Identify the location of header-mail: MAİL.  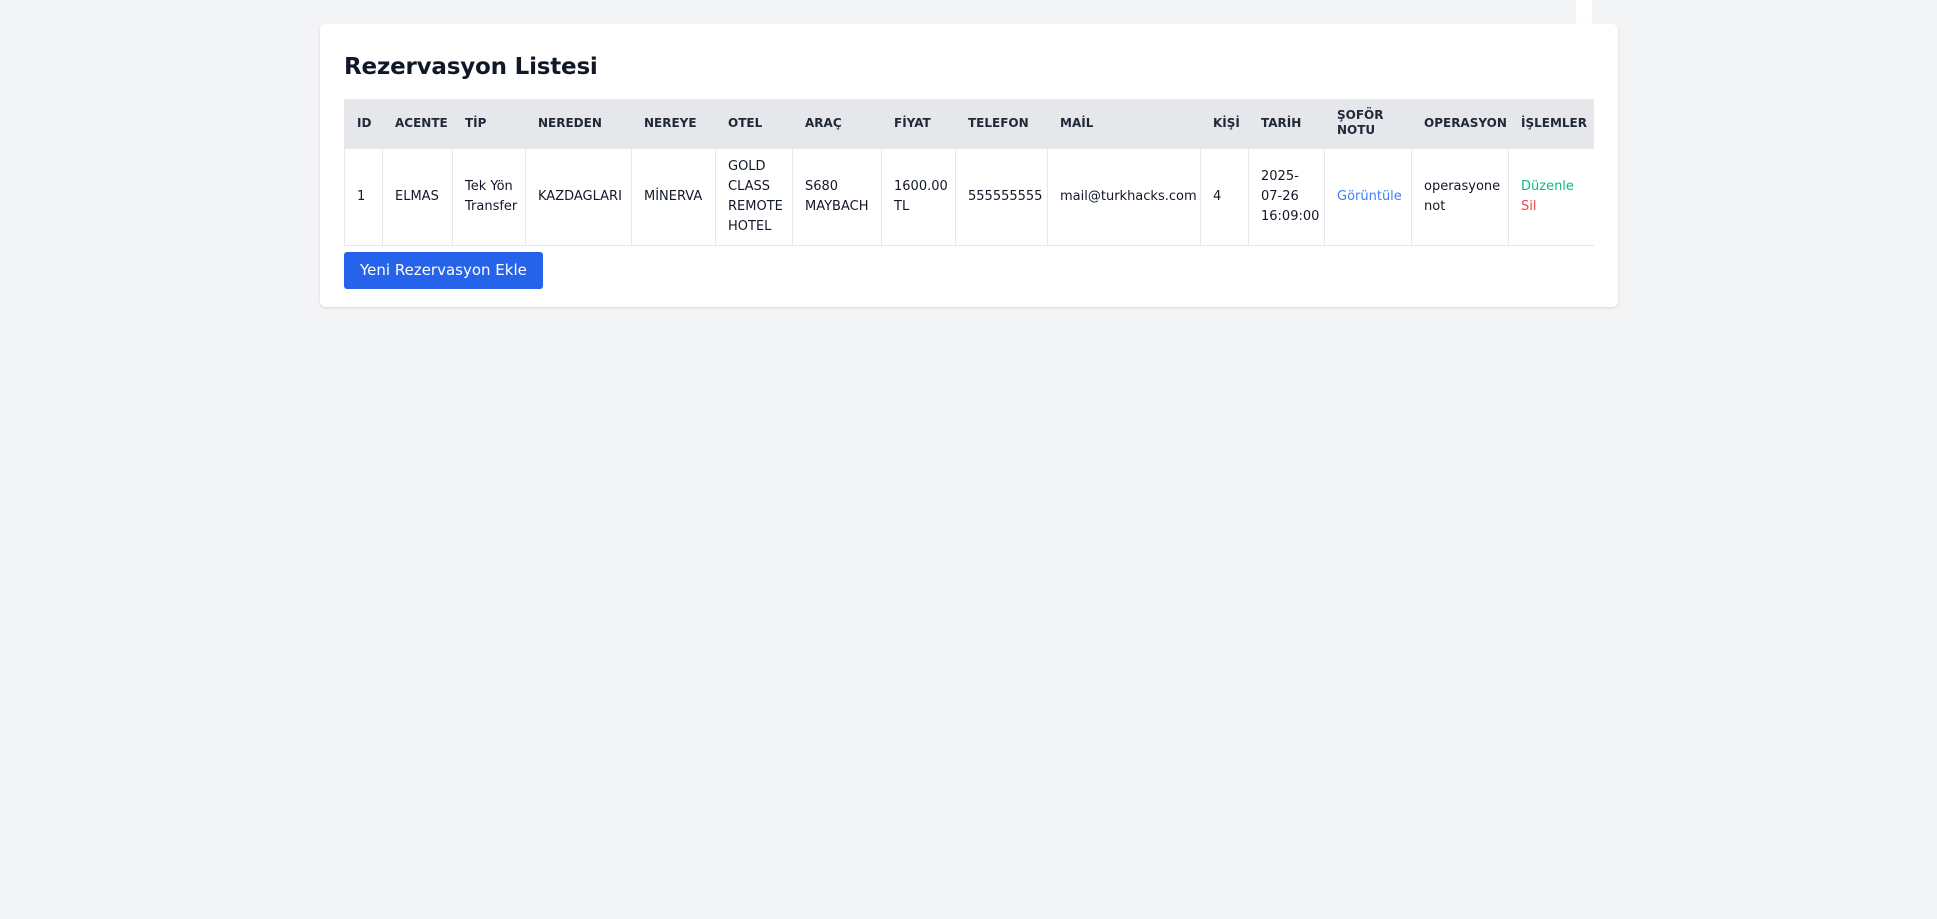
(1124, 123).